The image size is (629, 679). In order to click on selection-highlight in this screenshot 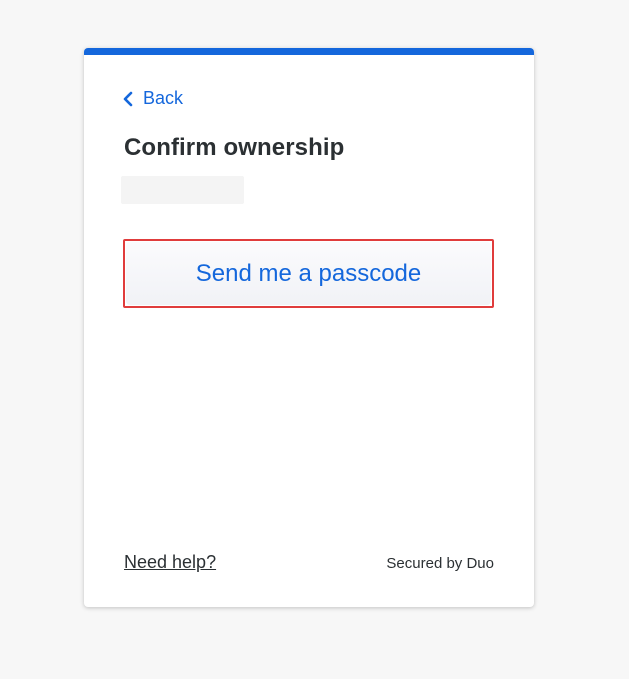, I will do `click(308, 273)`.